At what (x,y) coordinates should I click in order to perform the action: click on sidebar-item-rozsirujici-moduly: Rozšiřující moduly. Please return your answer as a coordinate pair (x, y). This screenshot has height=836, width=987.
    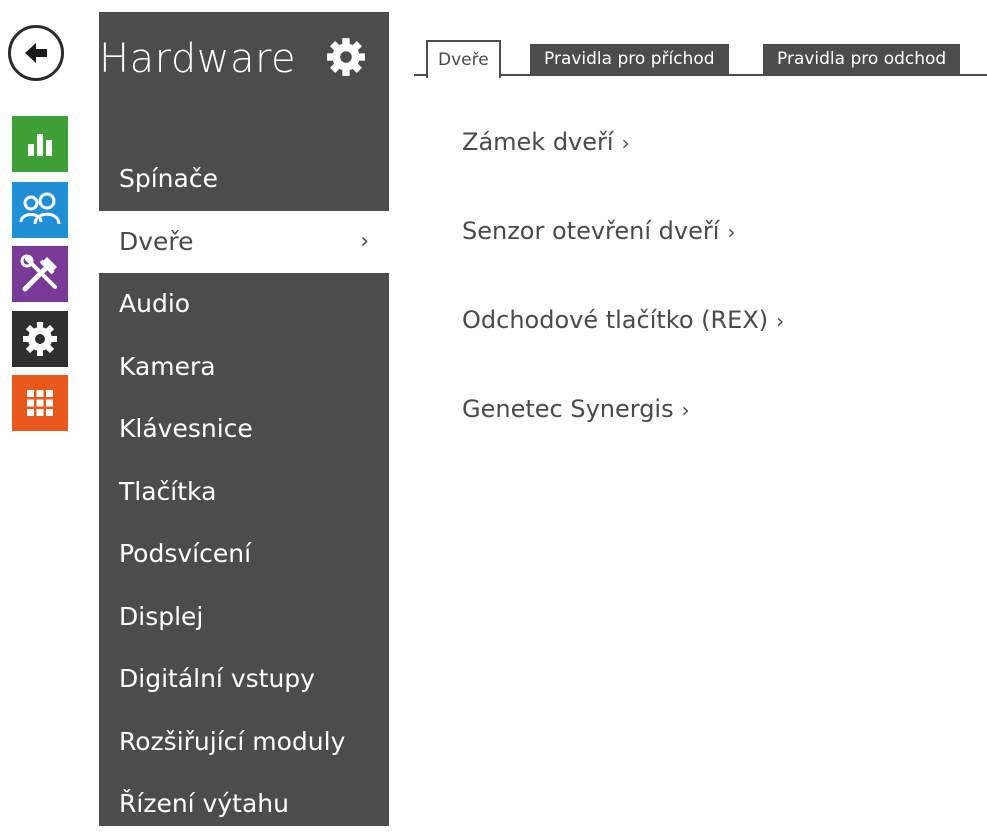
    Looking at the image, I should click on (244, 742).